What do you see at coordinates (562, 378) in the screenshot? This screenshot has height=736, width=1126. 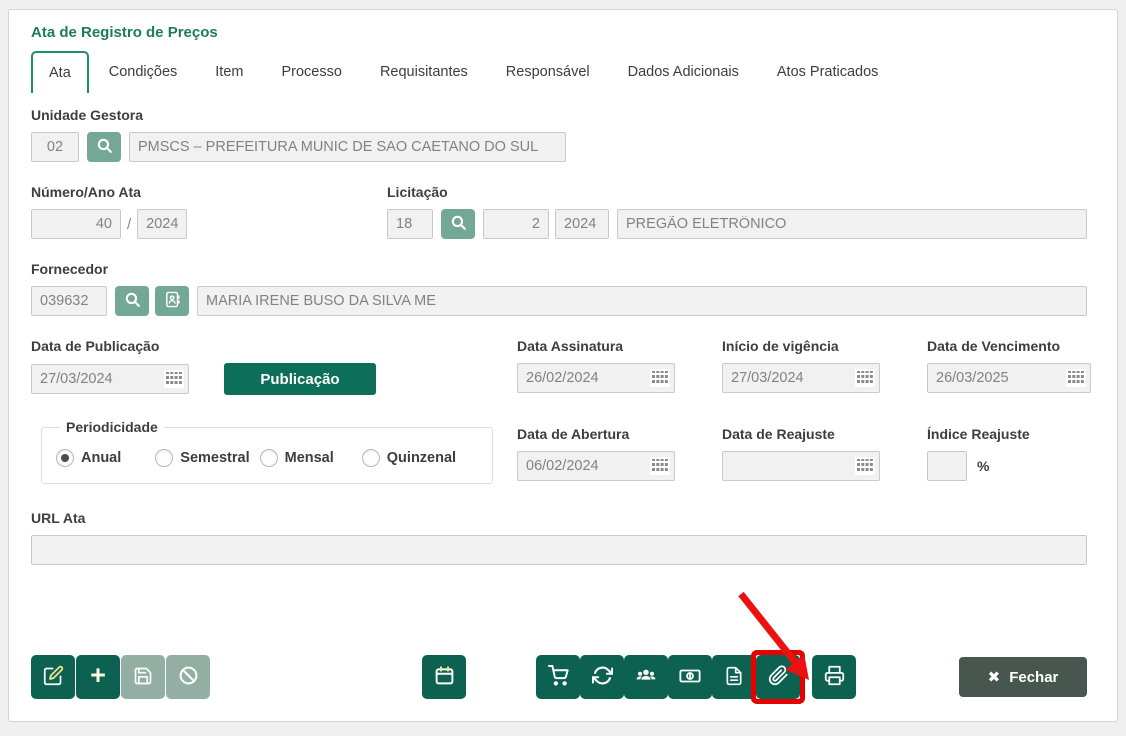 I see `data-assinatura-value: 26/02/2024` at bounding box center [562, 378].